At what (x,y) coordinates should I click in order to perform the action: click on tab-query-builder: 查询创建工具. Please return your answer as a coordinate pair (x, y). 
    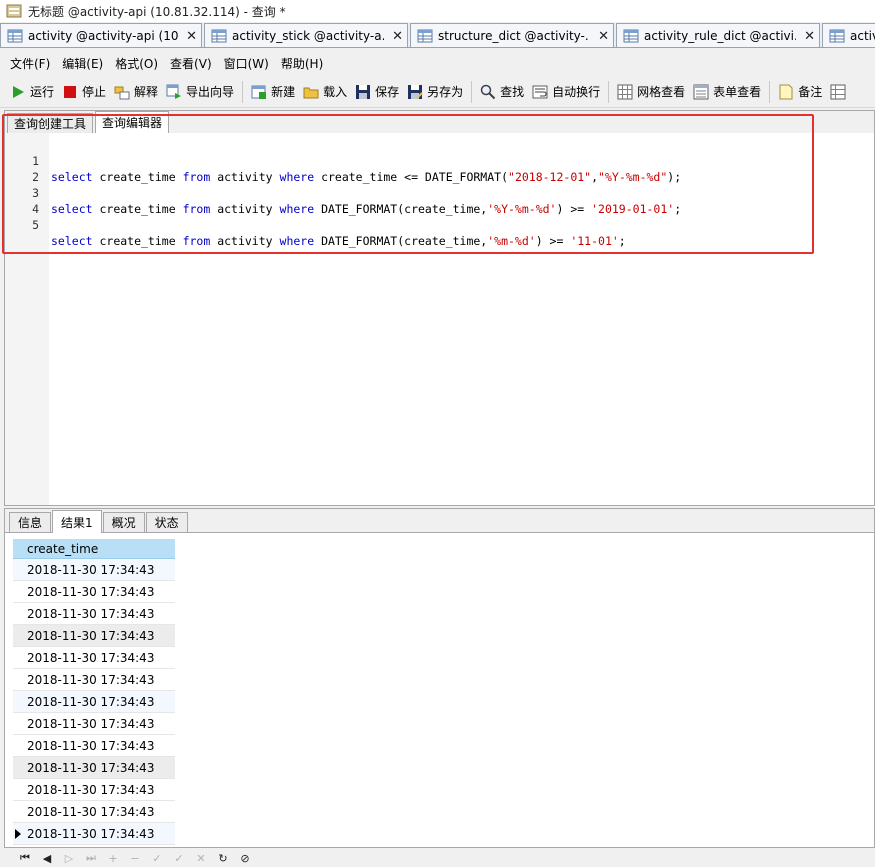
    Looking at the image, I should click on (50, 123).